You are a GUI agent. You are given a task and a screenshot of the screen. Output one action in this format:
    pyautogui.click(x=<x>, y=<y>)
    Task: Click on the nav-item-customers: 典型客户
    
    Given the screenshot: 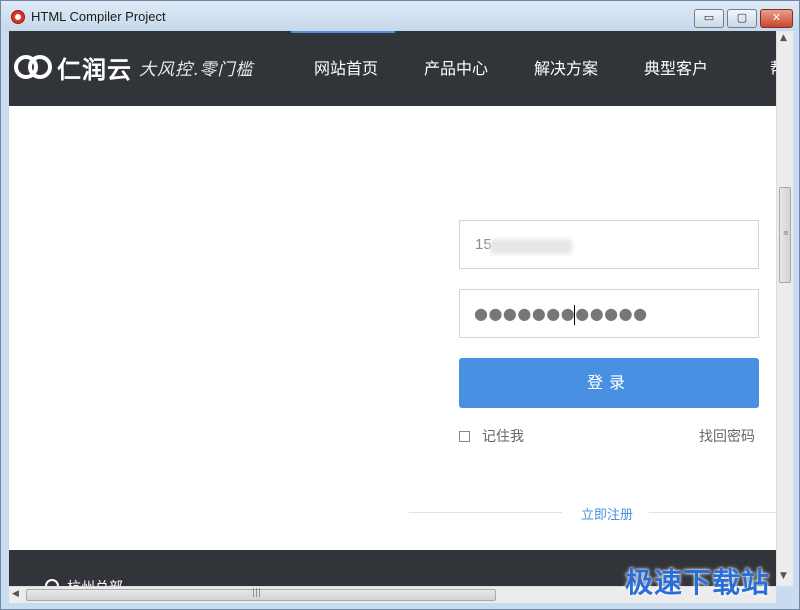 What is the action you would take?
    pyautogui.click(x=676, y=68)
    